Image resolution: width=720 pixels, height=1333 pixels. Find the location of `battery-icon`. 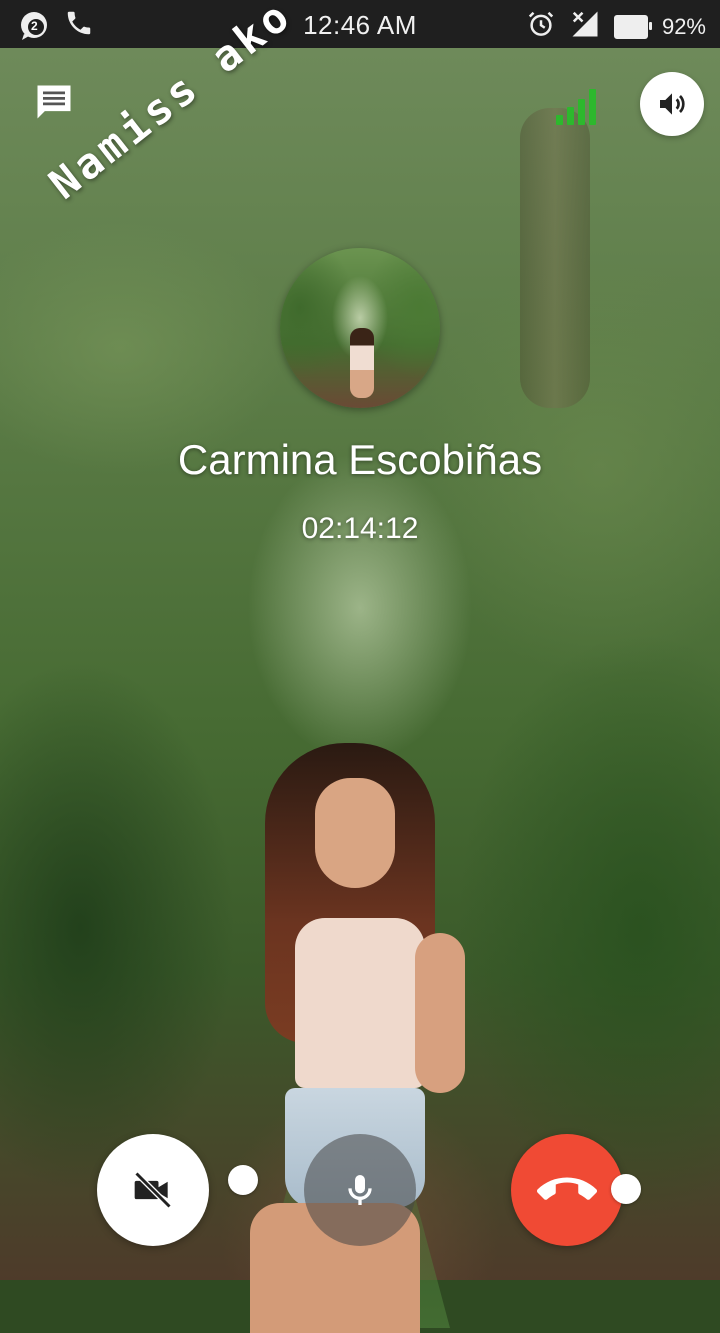

battery-icon is located at coordinates (632, 27).